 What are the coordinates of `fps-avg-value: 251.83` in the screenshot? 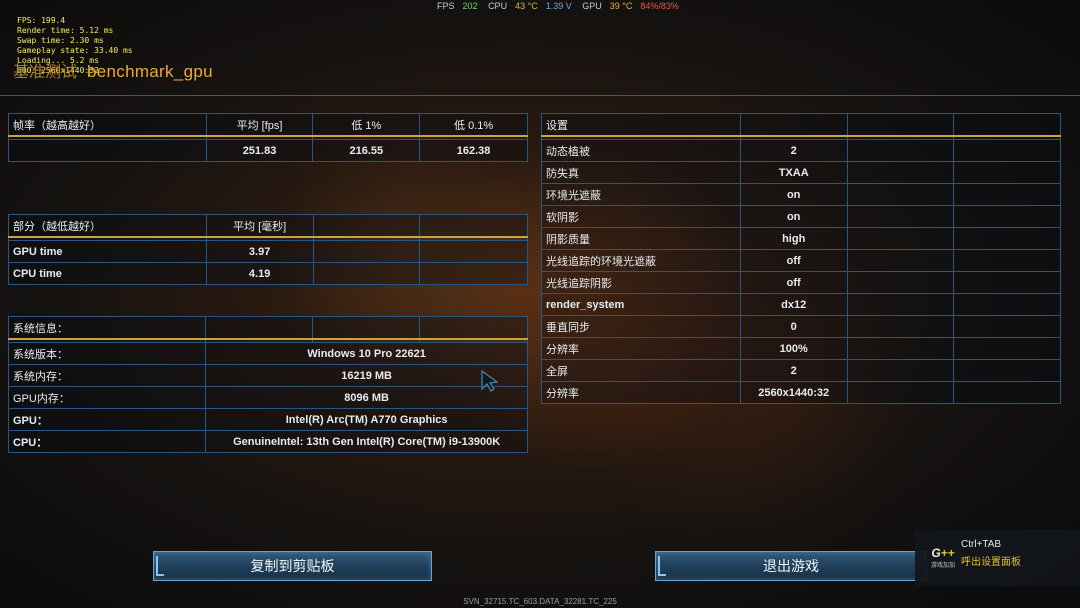 It's located at (259, 150).